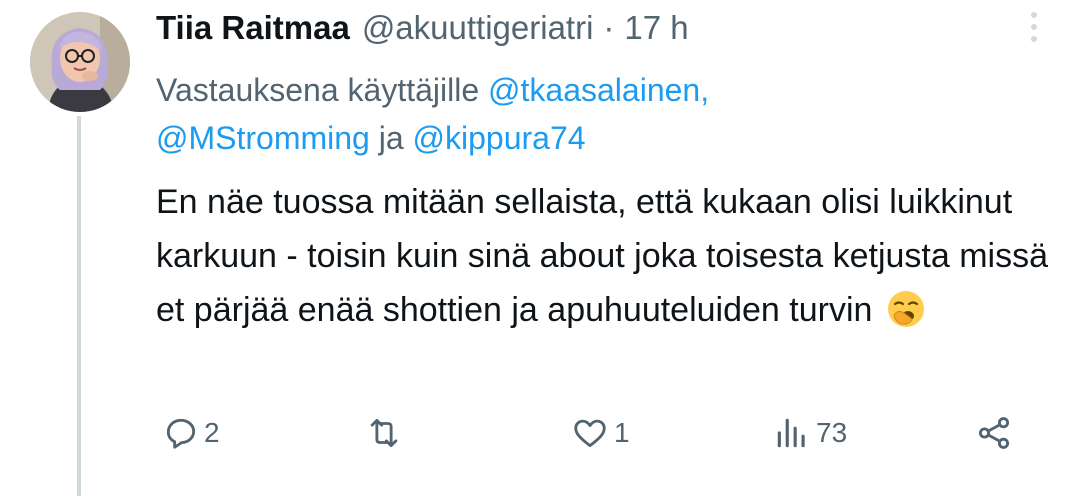  What do you see at coordinates (1034, 27) in the screenshot?
I see `more-options-icon` at bounding box center [1034, 27].